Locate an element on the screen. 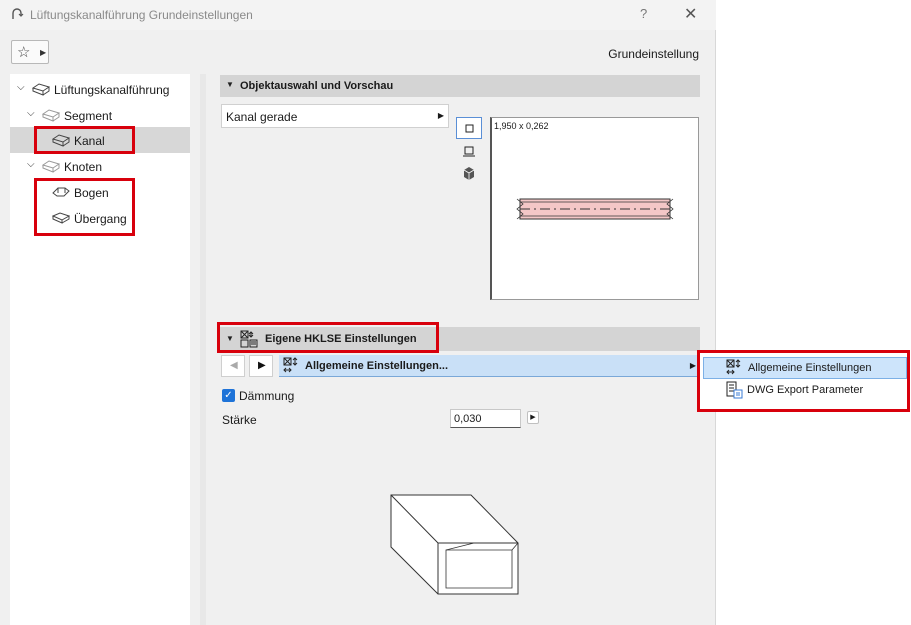 The height and width of the screenshot is (625, 911). thickness-options-button: ▶ is located at coordinates (533, 417).